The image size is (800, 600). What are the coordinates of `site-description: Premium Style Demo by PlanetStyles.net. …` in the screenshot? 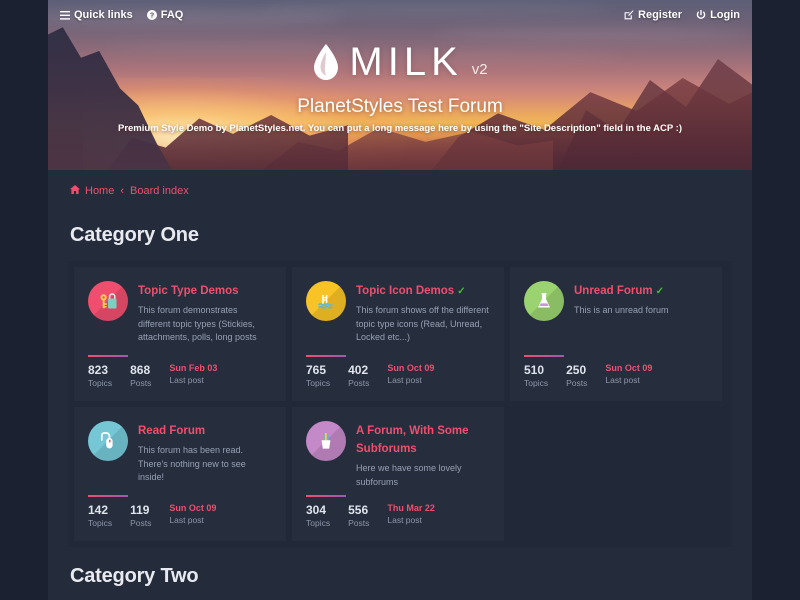 It's located at (399, 128).